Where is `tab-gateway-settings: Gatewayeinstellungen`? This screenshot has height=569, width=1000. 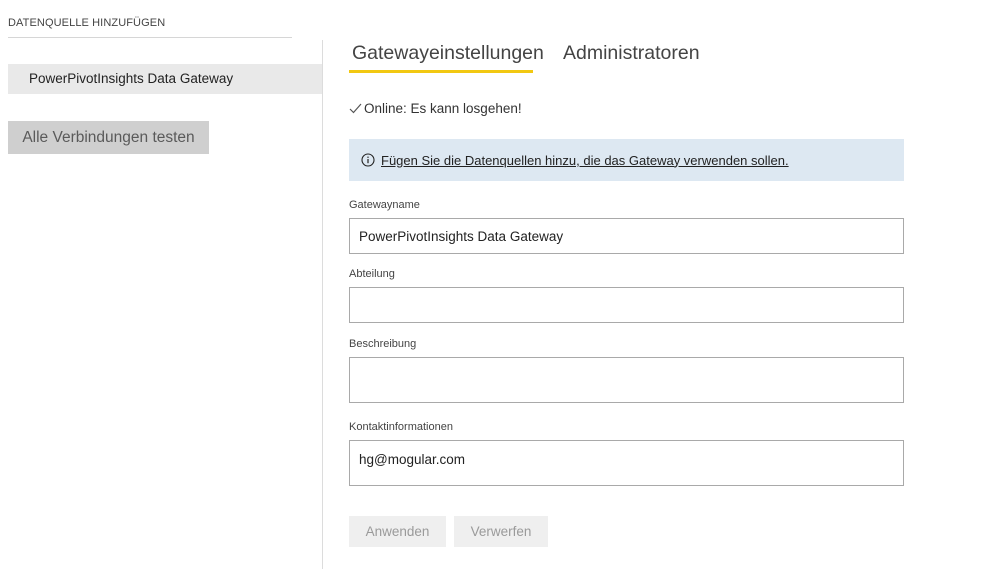 tab-gateway-settings: Gatewayeinstellungen is located at coordinates (448, 53).